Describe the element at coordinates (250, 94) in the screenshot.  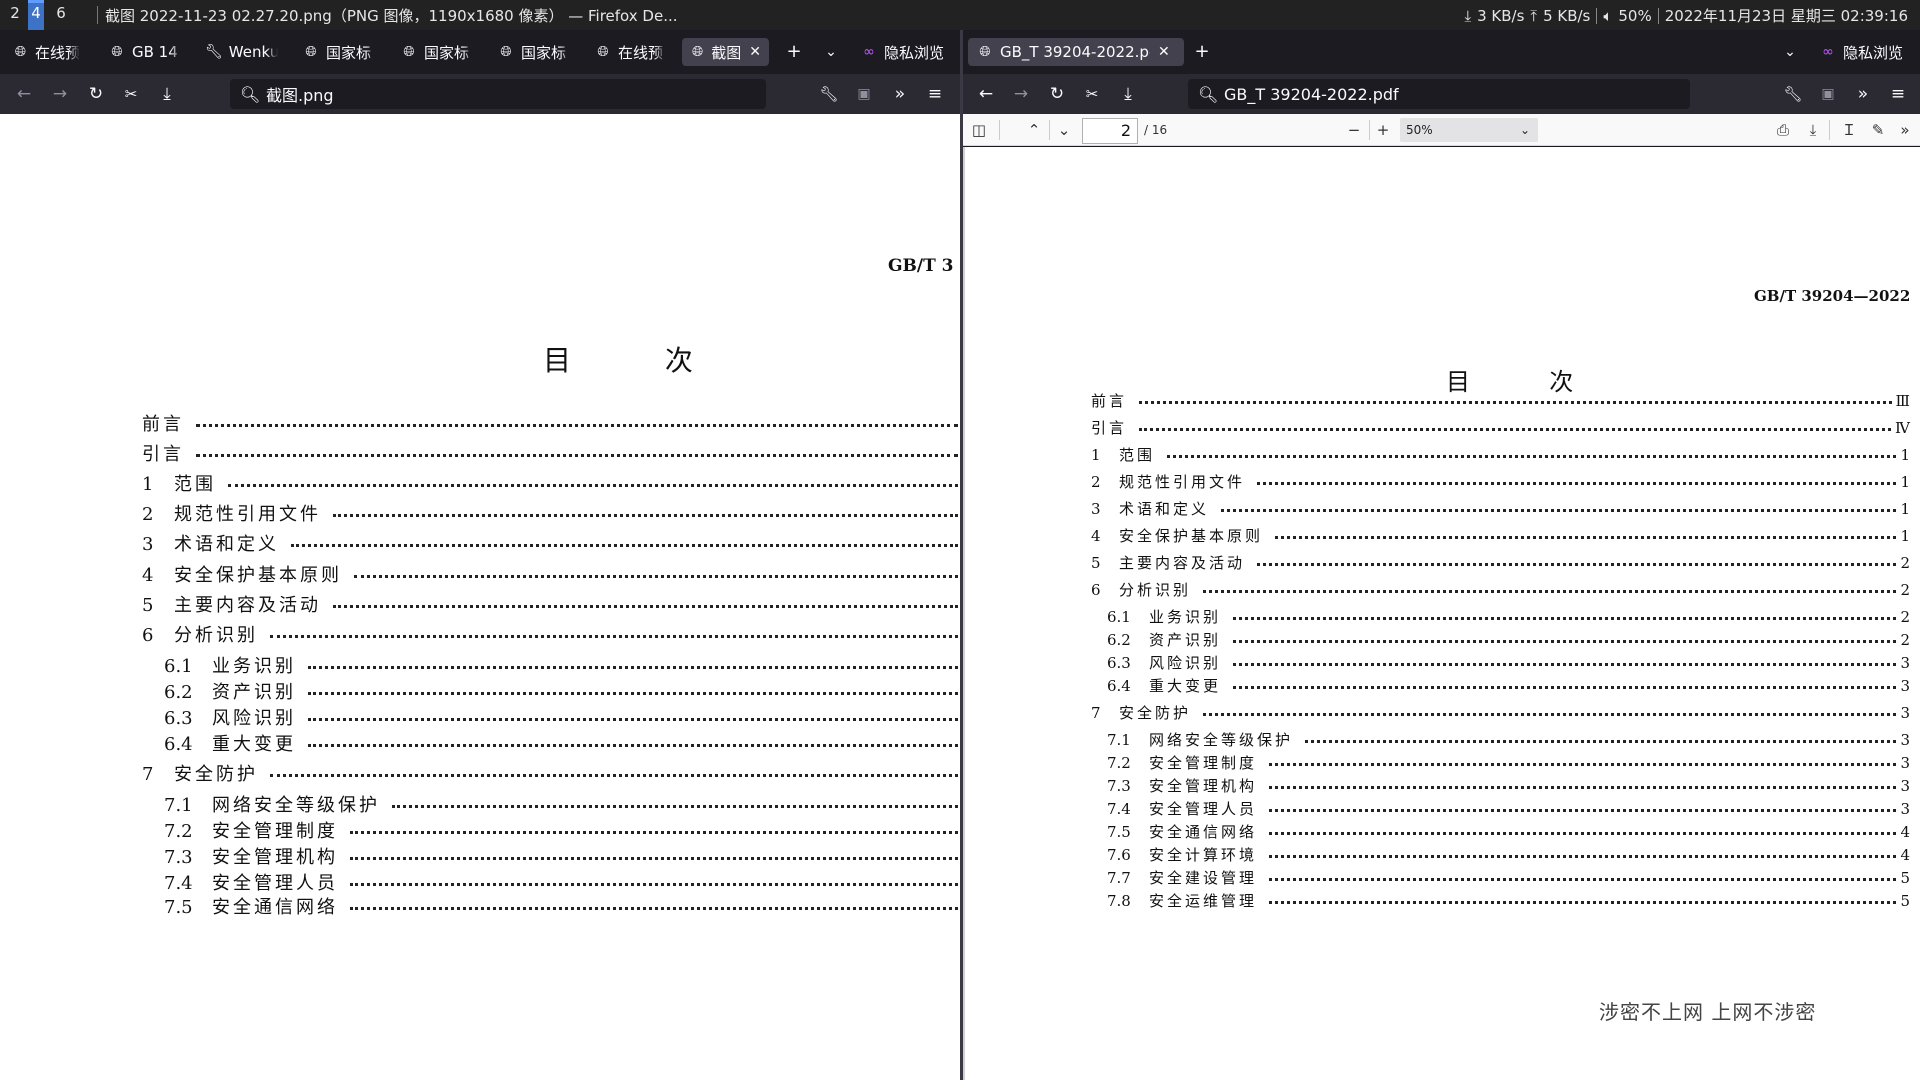
I see `search-icon: 🔍︎` at that location.